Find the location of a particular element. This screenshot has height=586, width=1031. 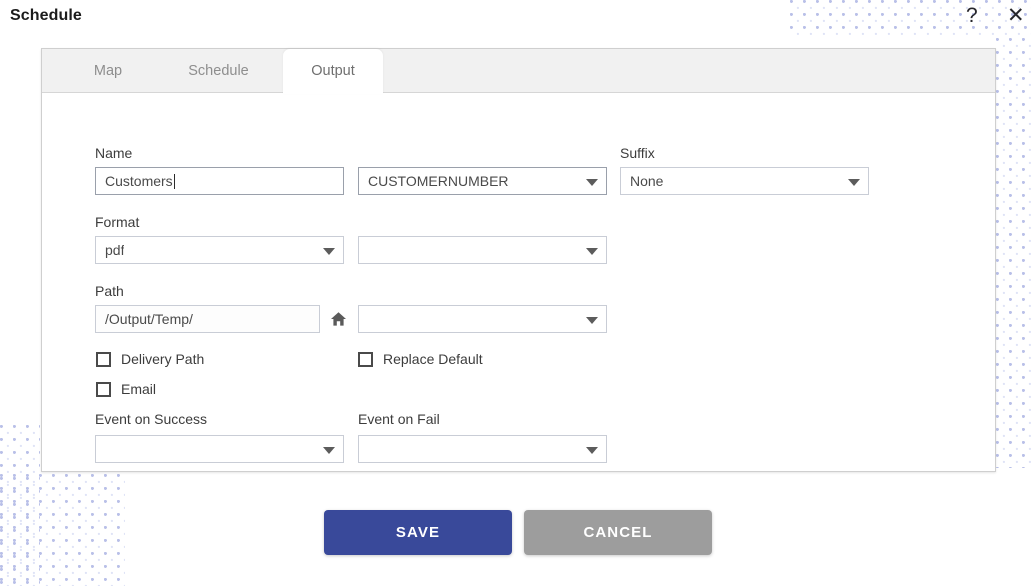

checkbox-delivery-path: Delivery Path is located at coordinates (150, 359).